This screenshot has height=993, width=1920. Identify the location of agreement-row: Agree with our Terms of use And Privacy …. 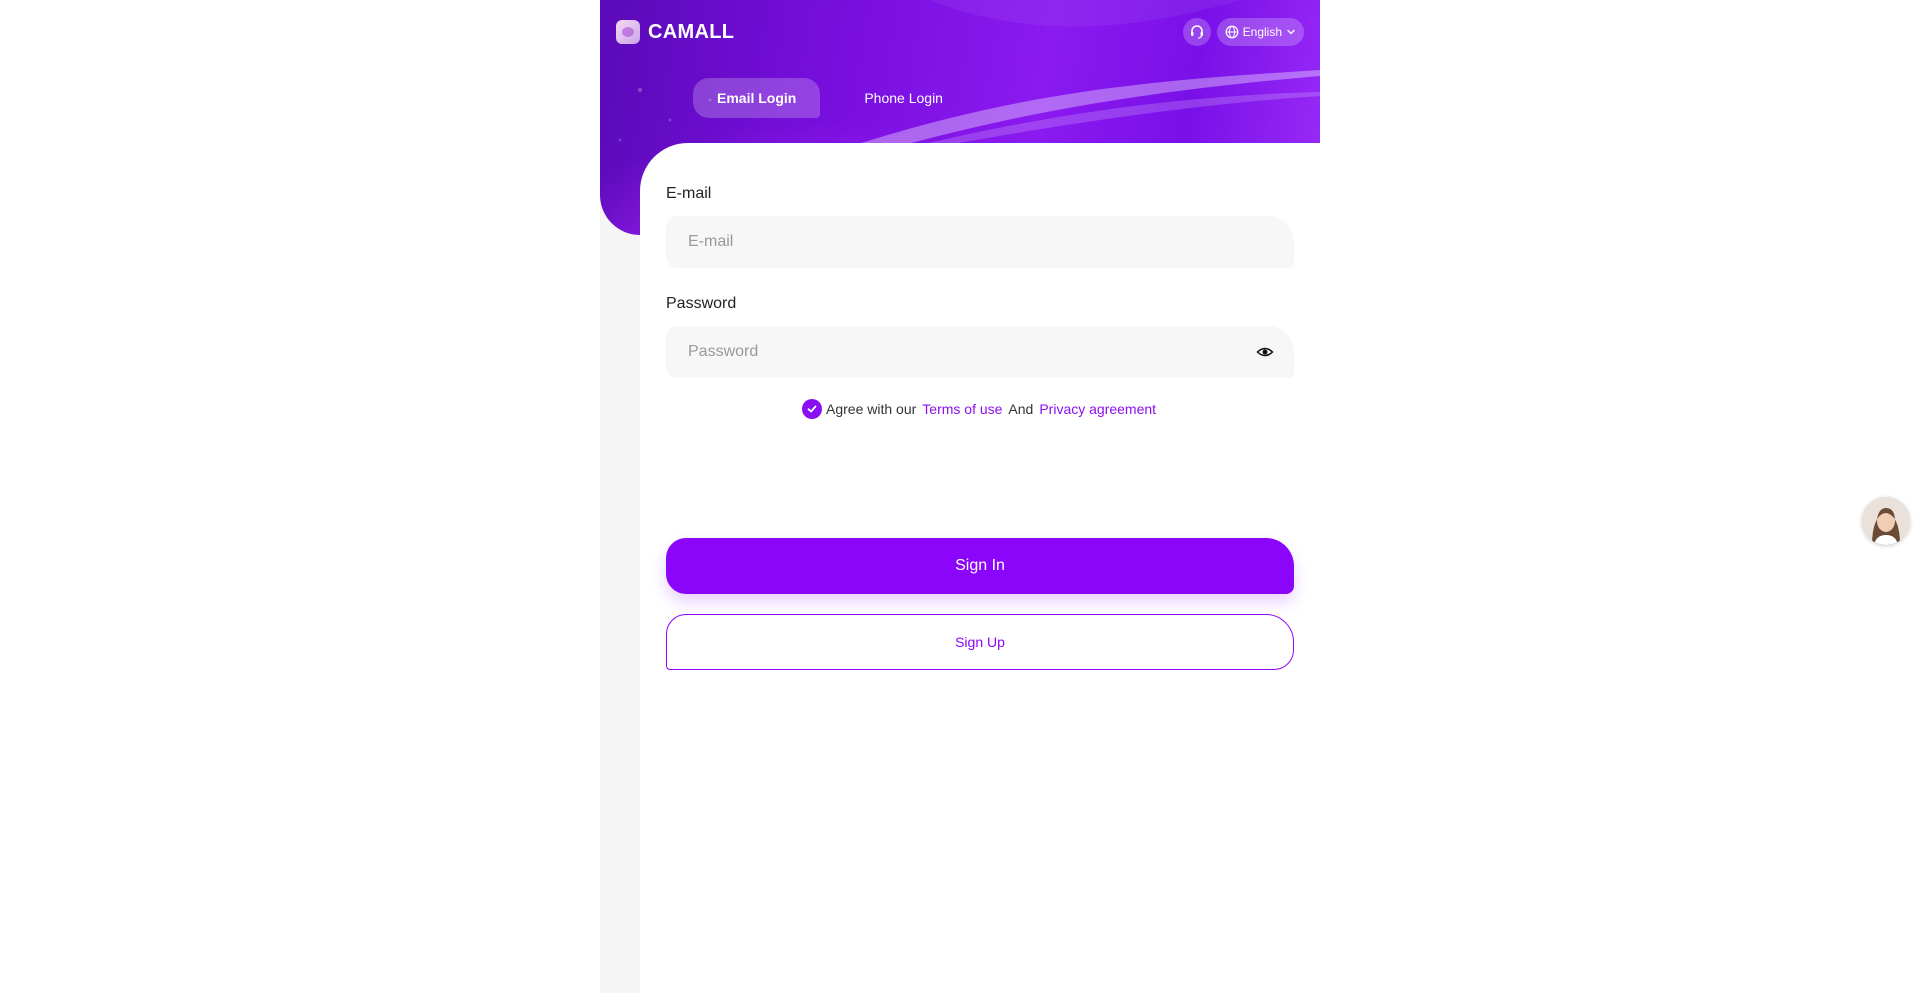
(980, 409).